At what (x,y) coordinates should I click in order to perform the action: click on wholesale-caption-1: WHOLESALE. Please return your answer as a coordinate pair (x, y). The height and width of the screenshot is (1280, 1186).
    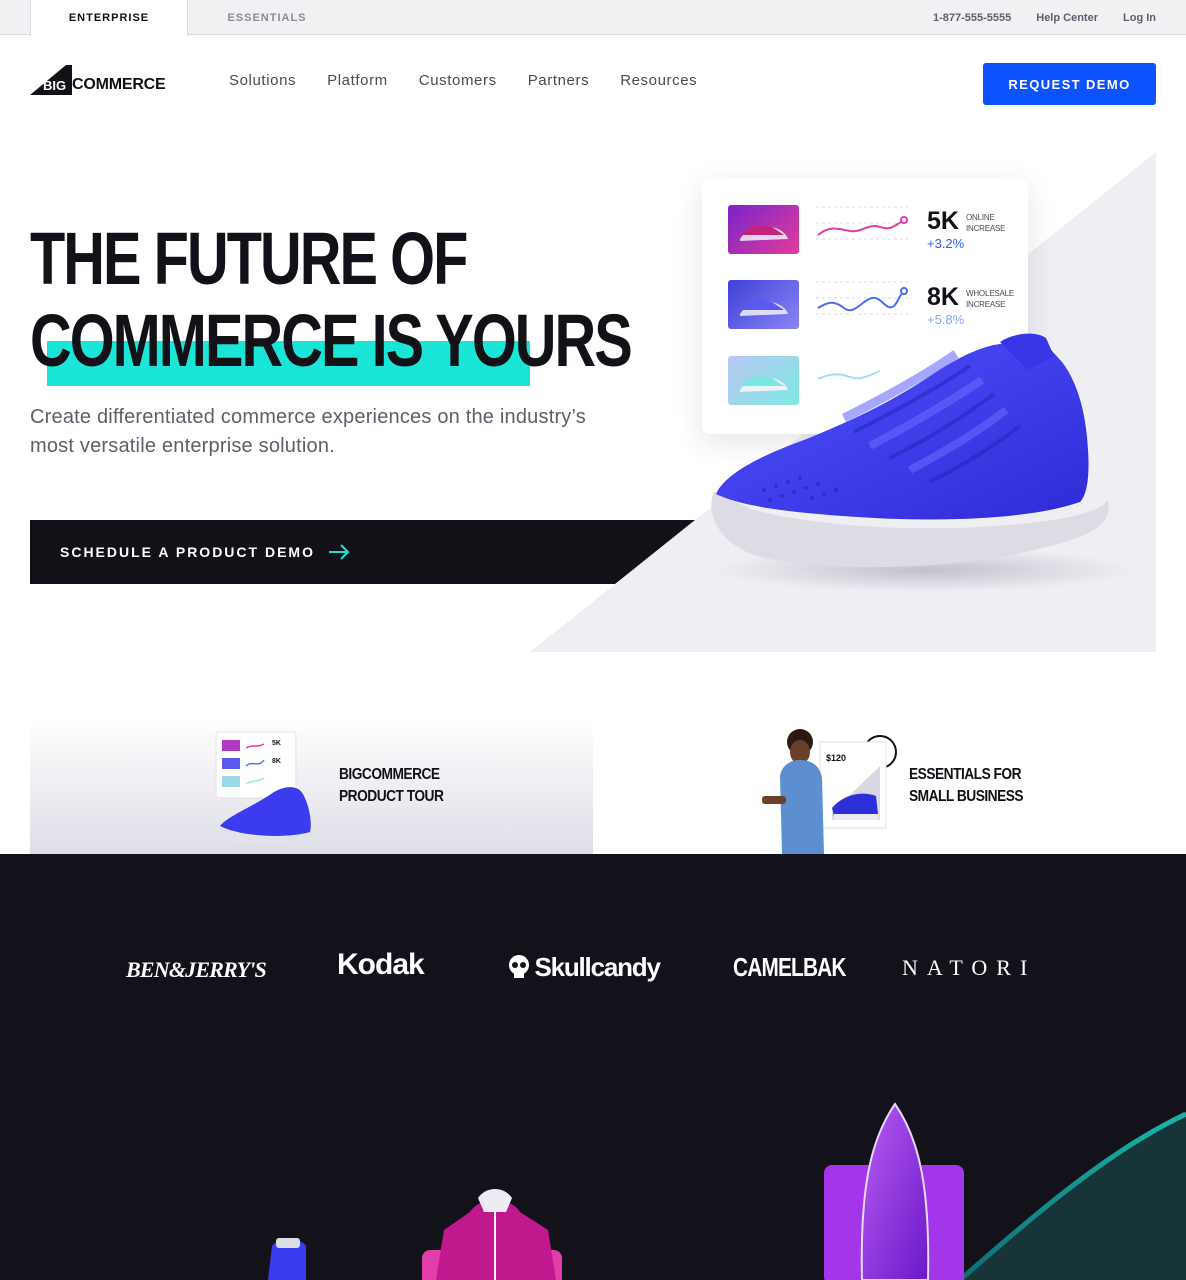
    Looking at the image, I should click on (990, 293).